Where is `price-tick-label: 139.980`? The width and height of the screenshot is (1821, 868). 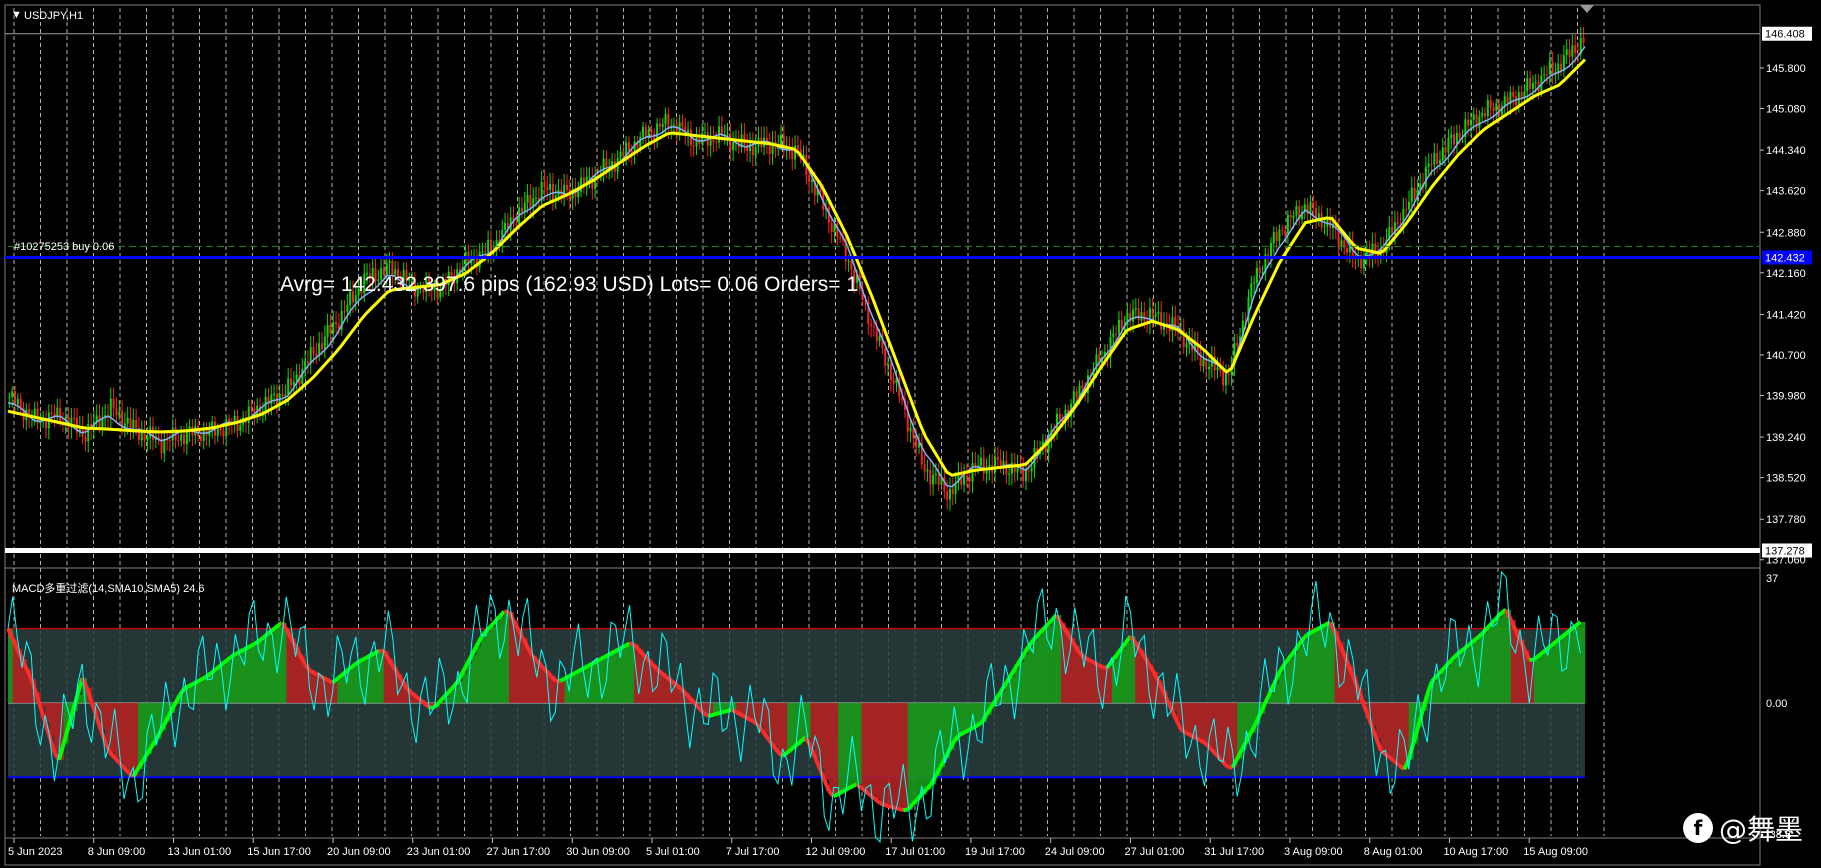 price-tick-label: 139.980 is located at coordinates (1786, 396).